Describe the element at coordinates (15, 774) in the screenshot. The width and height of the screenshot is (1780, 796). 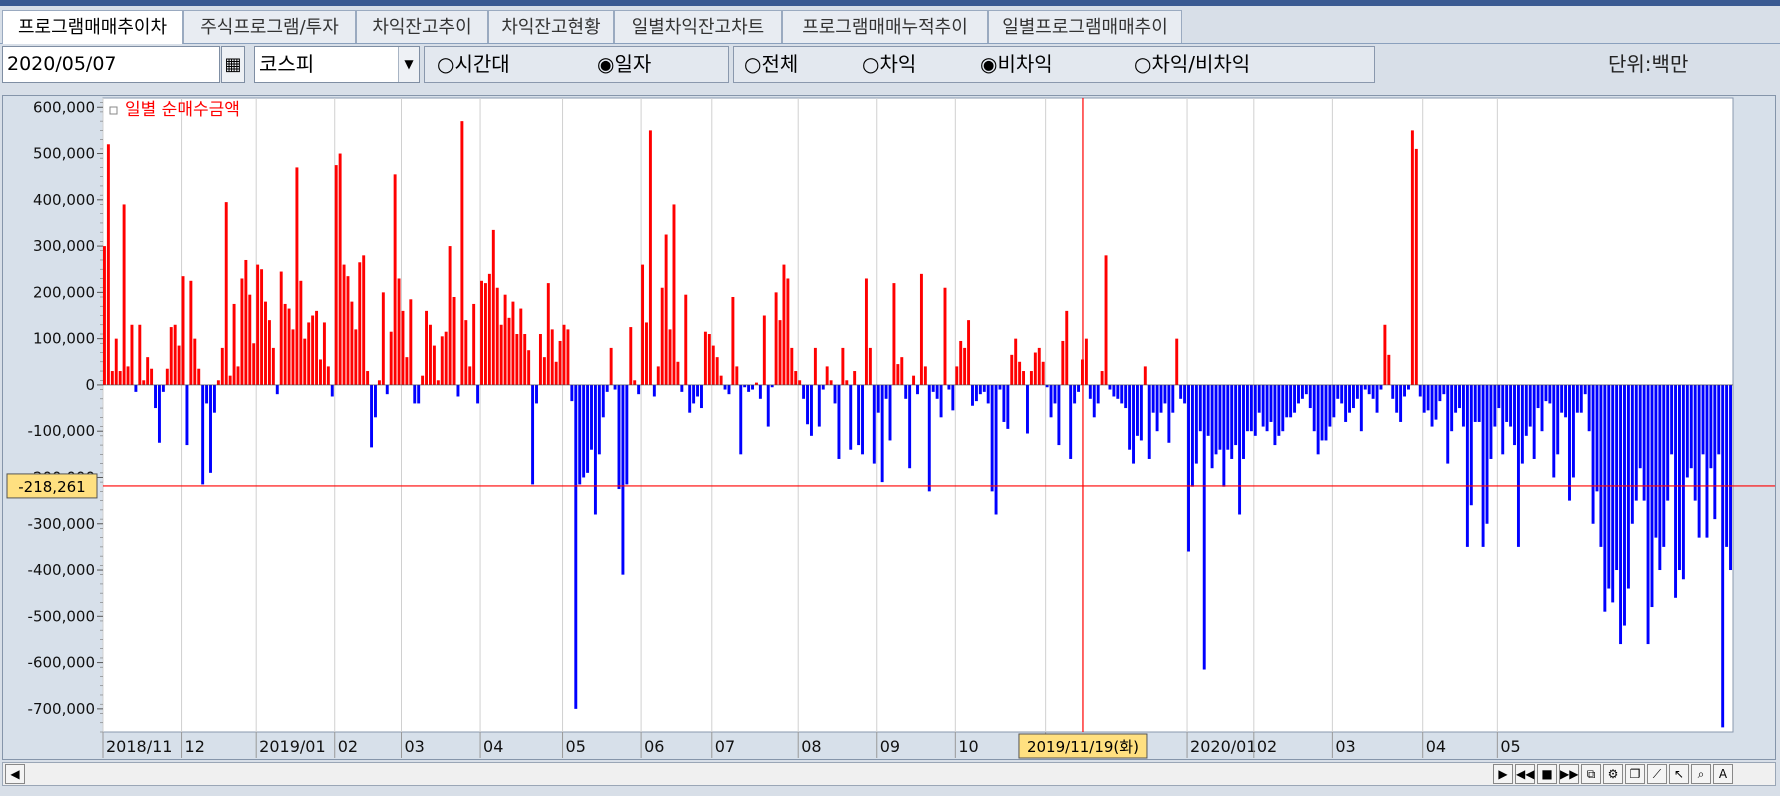
I see `scroll-left-icon: ◀` at that location.